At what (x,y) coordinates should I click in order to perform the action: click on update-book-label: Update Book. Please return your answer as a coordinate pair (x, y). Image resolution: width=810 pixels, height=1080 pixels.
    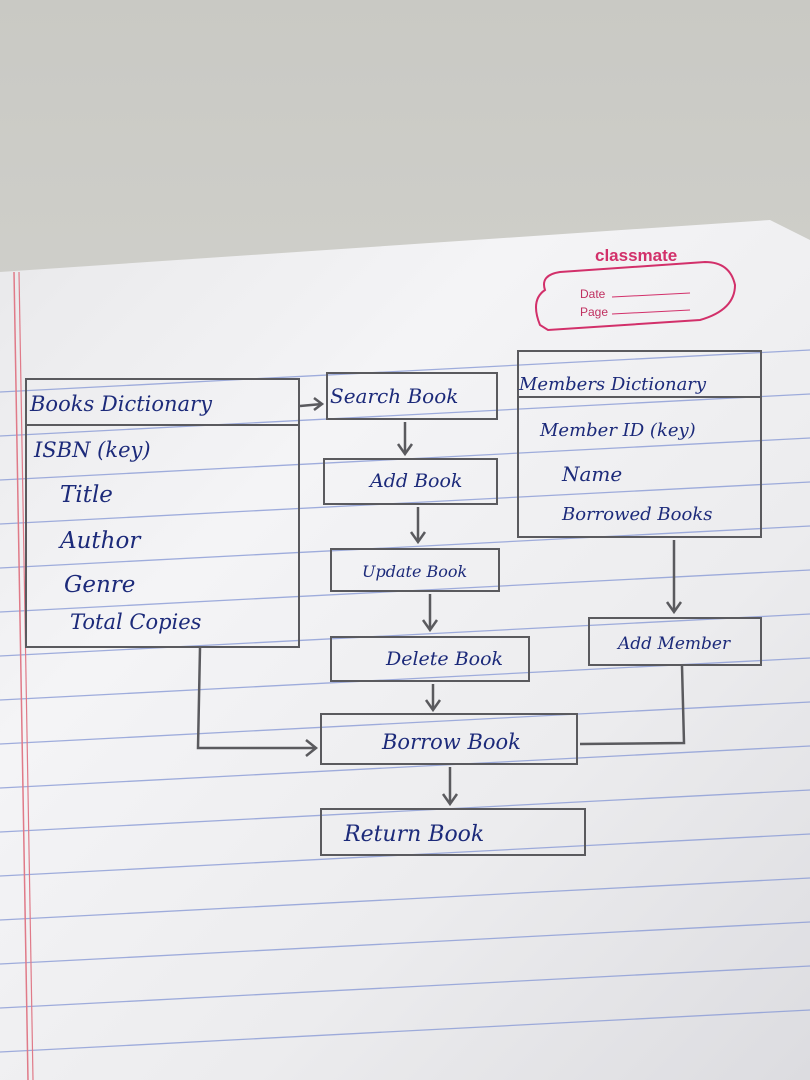
    Looking at the image, I should click on (415, 571).